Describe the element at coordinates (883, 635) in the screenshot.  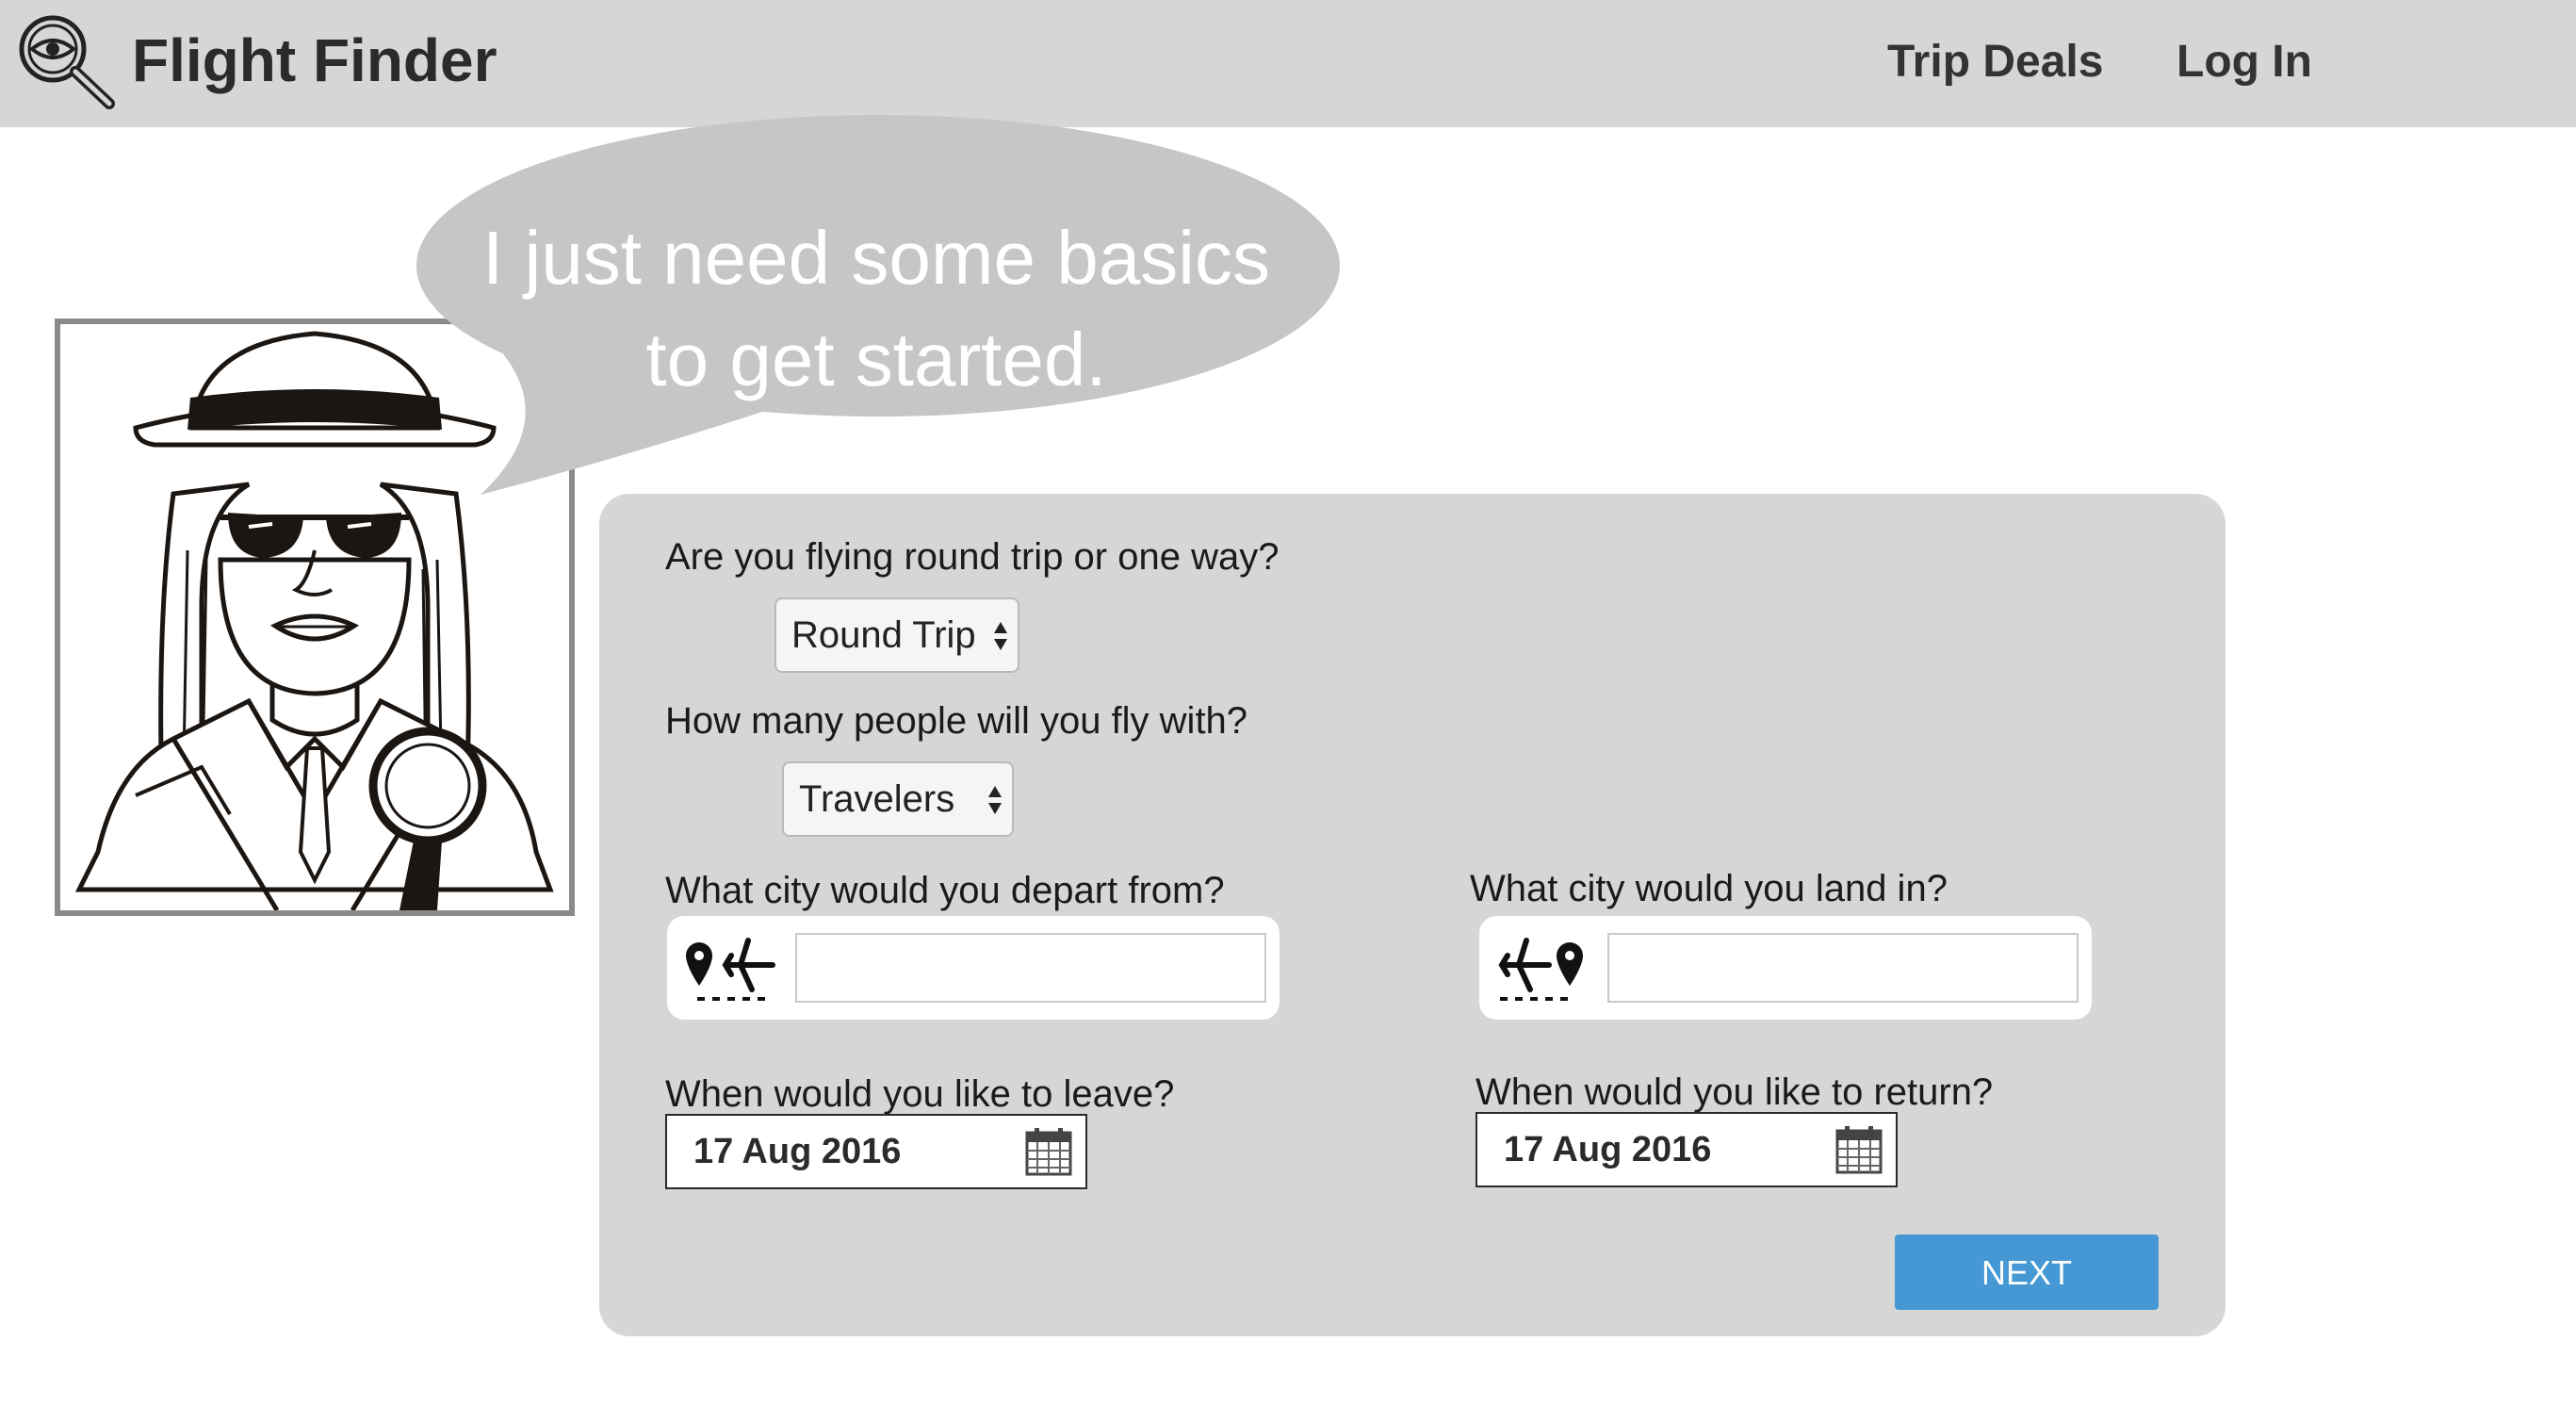
I see `trip-type-selected: Round Trip` at that location.